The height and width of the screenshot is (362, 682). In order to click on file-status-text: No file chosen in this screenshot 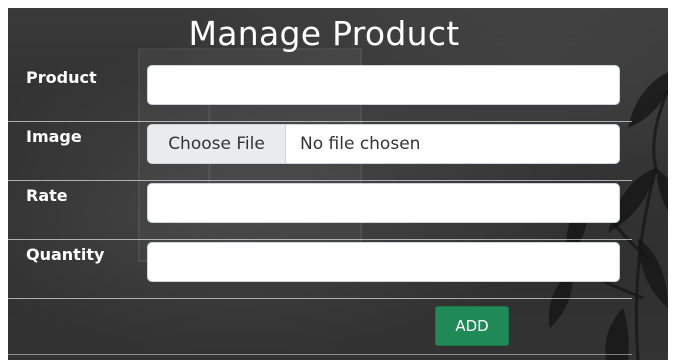, I will do `click(360, 144)`.